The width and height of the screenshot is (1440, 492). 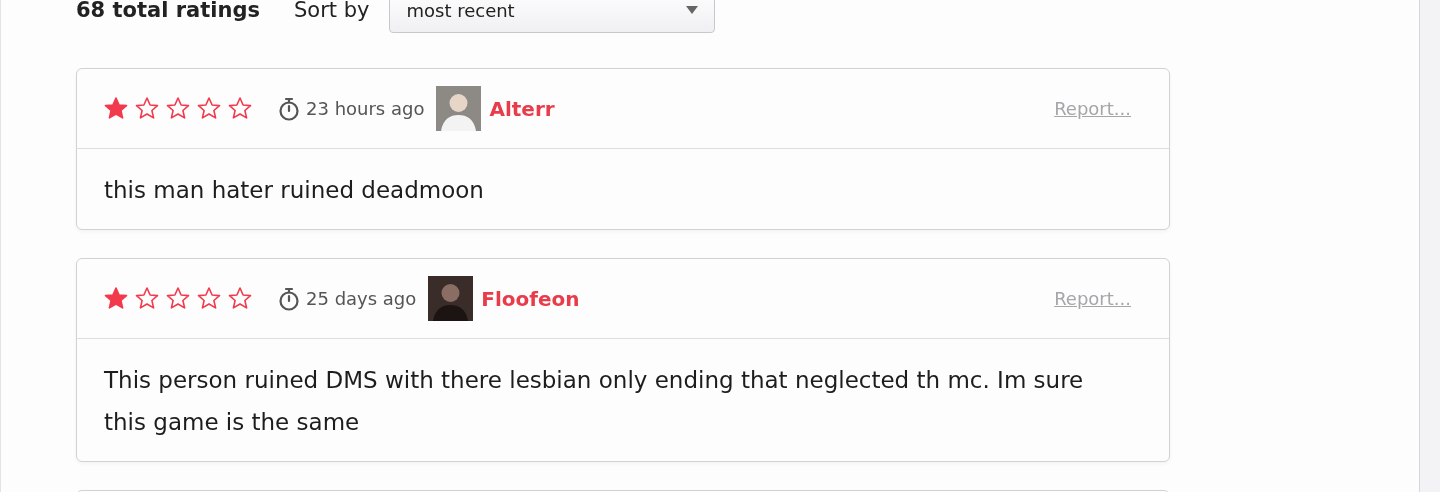 What do you see at coordinates (552, 16) in the screenshot?
I see `sort-select: most recent` at bounding box center [552, 16].